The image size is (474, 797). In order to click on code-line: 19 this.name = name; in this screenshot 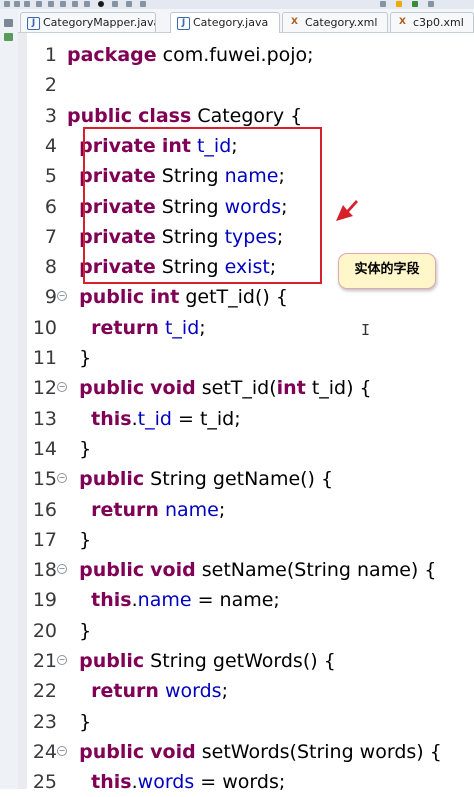, I will do `click(250, 600)`.